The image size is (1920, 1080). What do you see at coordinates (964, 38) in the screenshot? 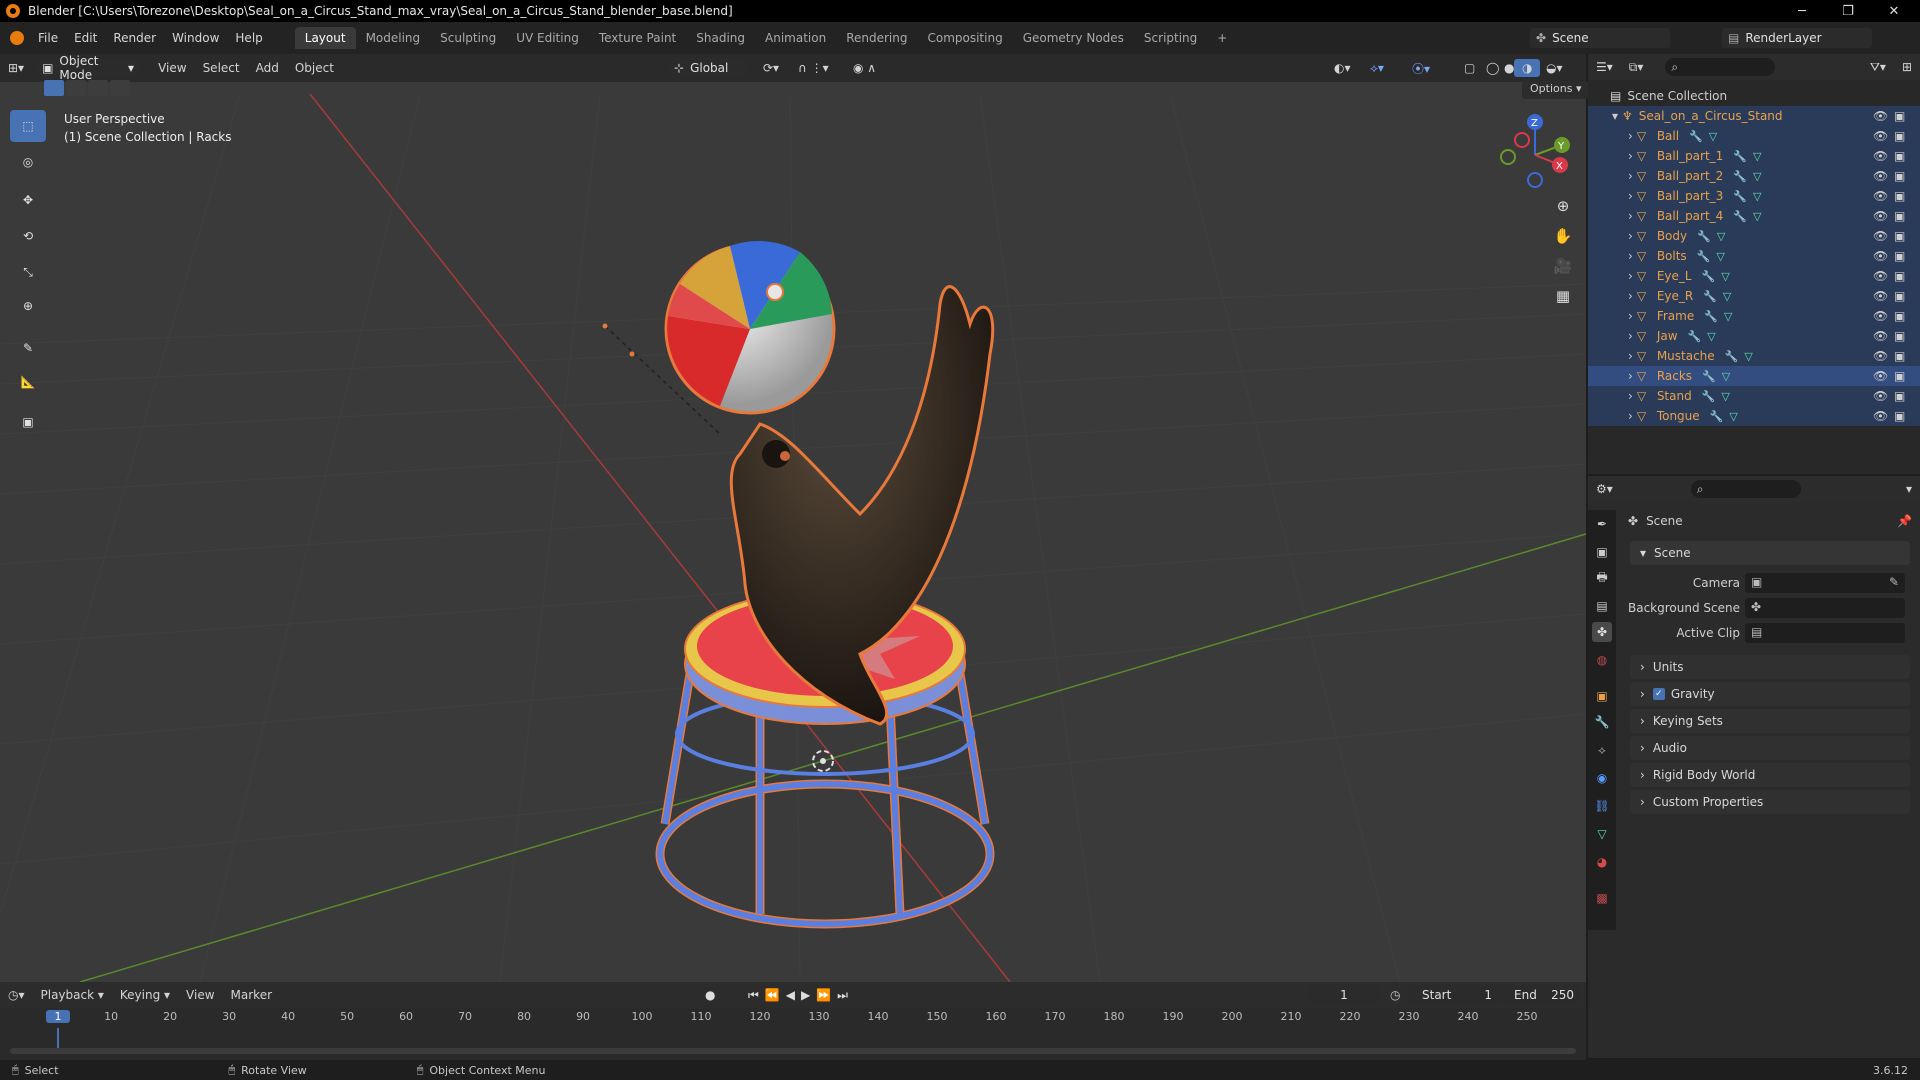
I see `tab-compositing: Compositing` at bounding box center [964, 38].